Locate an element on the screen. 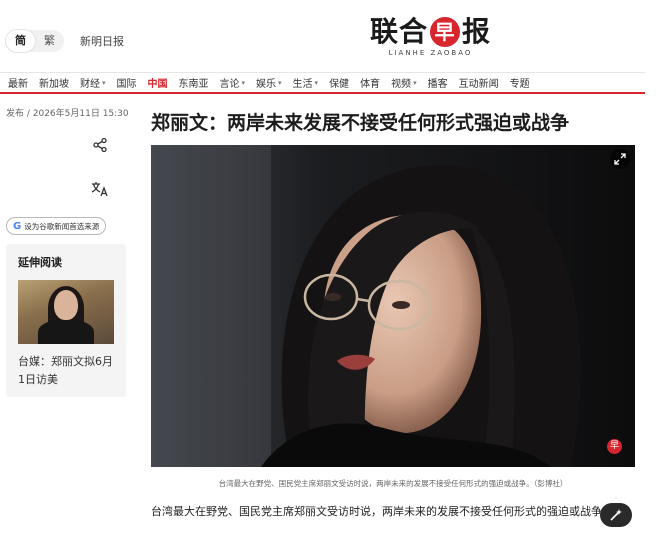 The width and height of the screenshot is (670, 537). google-icon: G is located at coordinates (17, 226).